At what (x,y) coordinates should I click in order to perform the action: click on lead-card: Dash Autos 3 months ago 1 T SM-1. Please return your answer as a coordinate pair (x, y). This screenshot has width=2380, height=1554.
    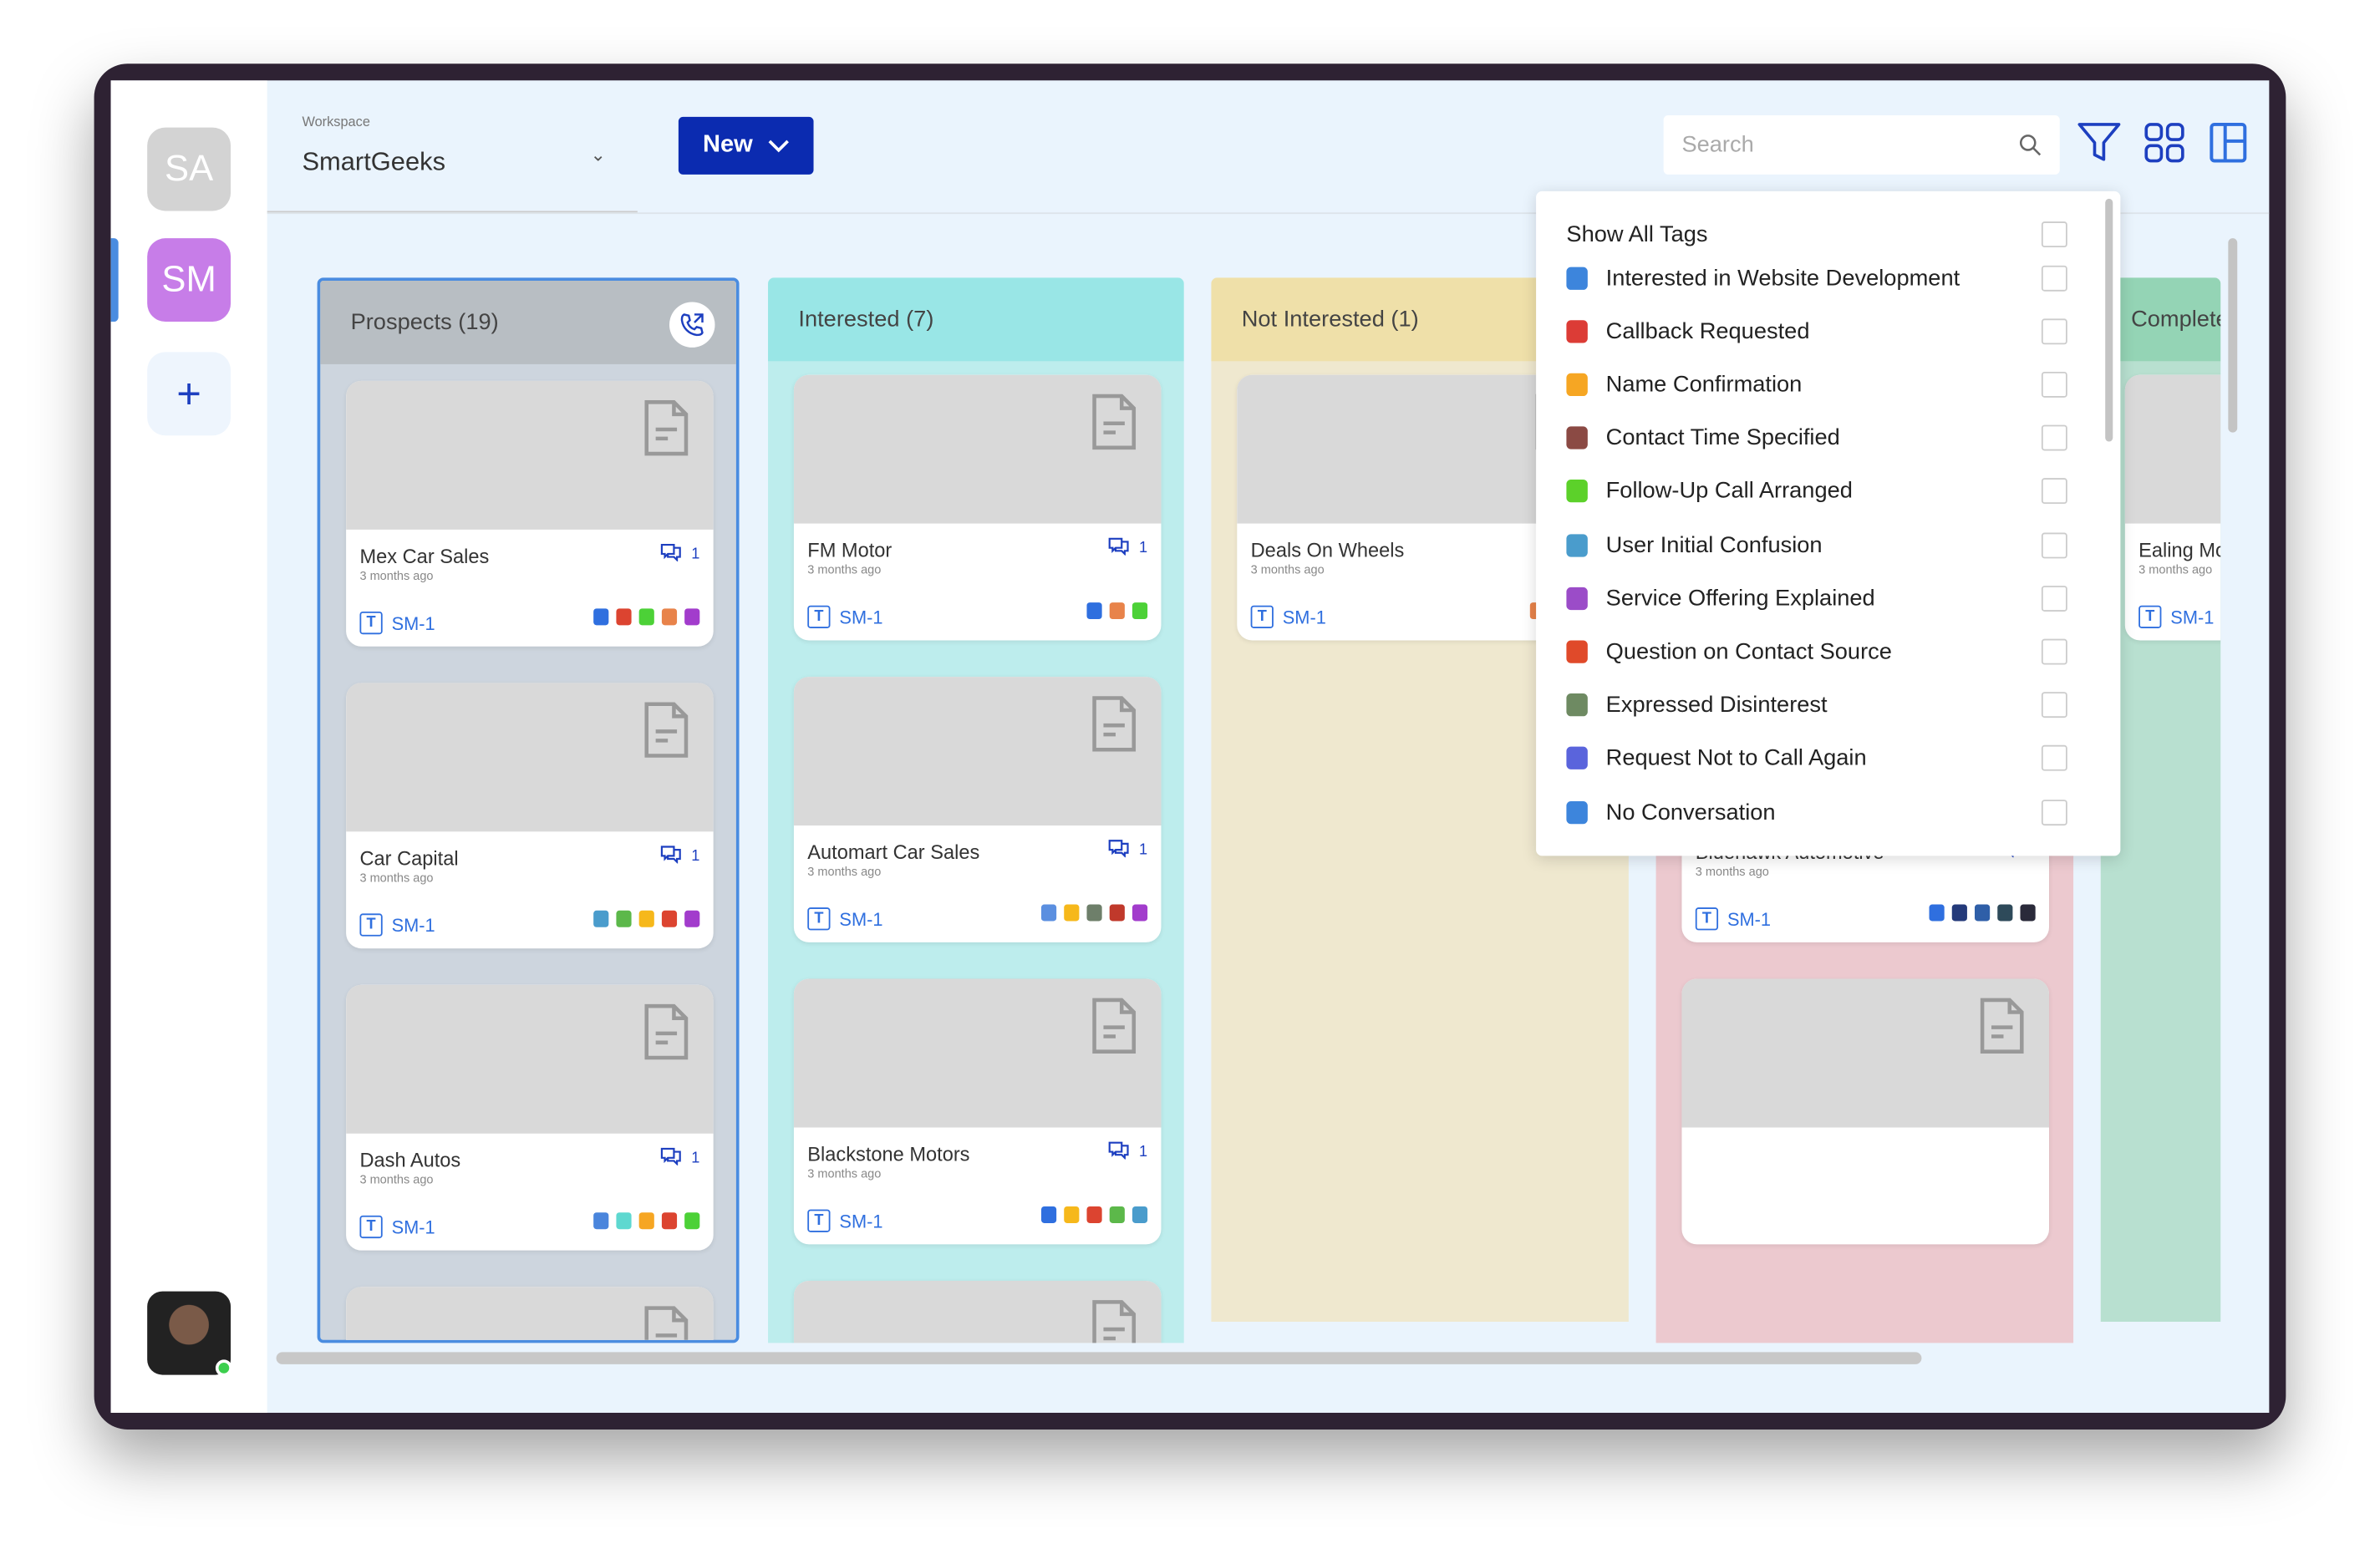
    Looking at the image, I should click on (530, 1117).